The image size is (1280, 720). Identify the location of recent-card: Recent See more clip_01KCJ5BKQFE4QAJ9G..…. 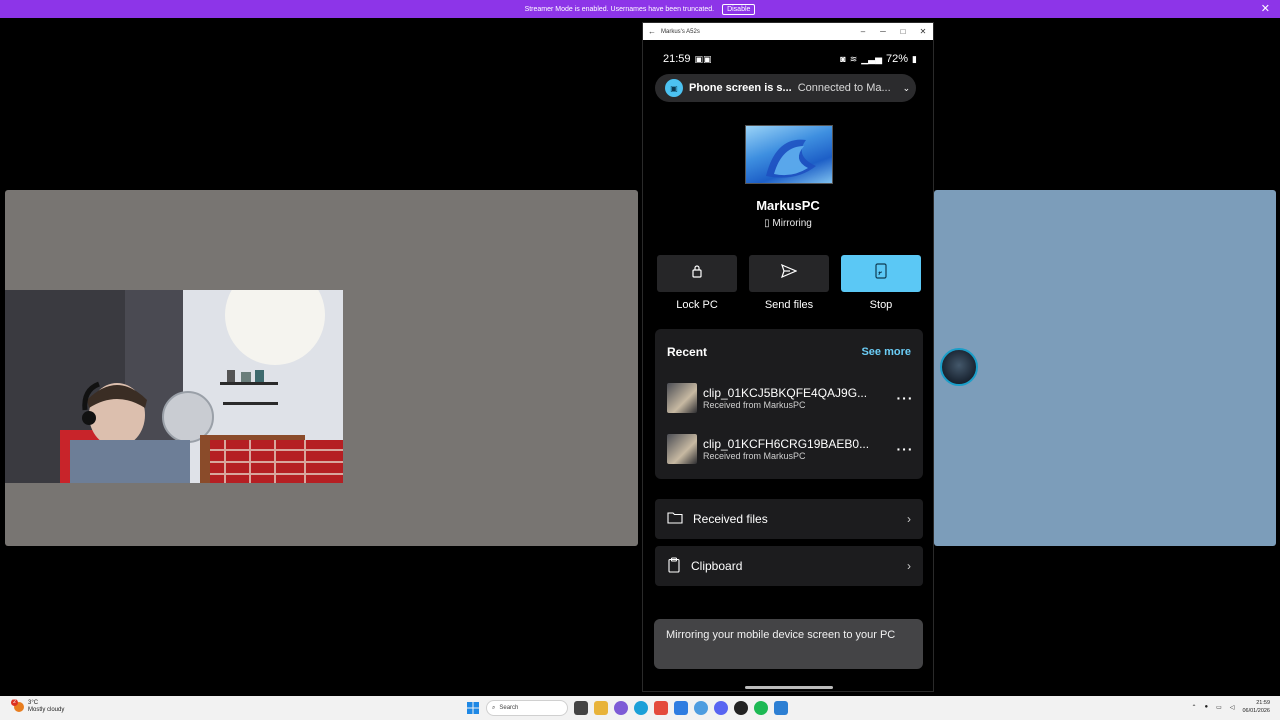
(789, 404).